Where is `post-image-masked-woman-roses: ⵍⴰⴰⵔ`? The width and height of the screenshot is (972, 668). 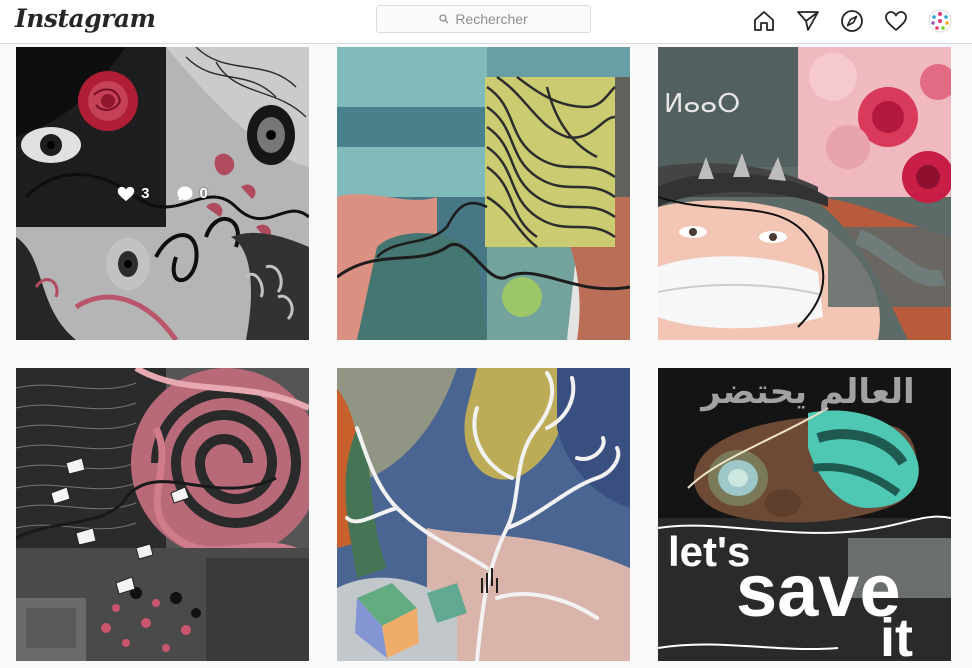 post-image-masked-woman-roses: ⵍⴰⴰⵔ is located at coordinates (804, 193).